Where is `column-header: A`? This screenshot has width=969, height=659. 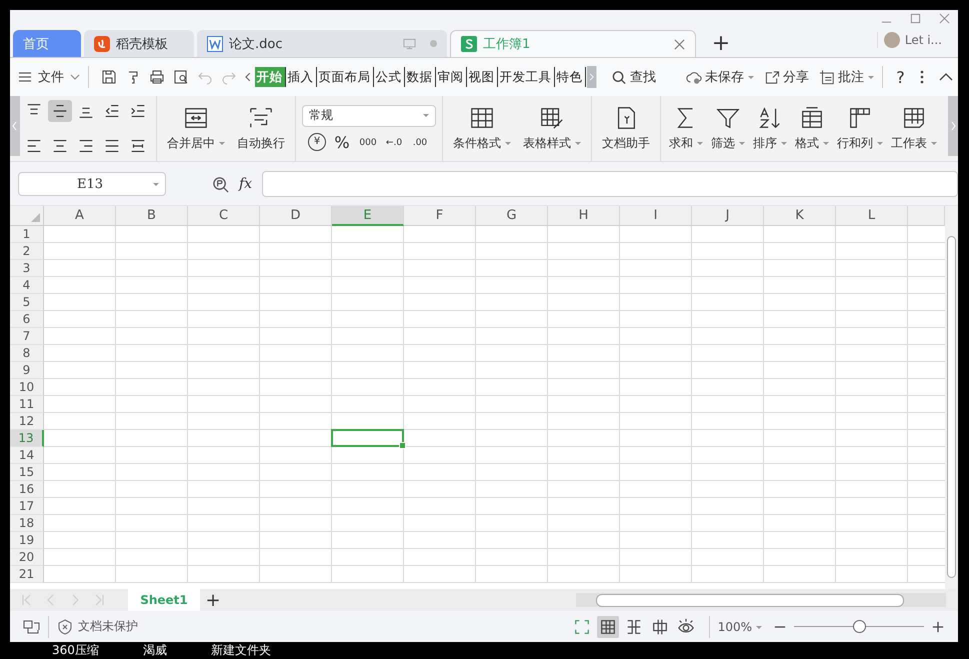 column-header: A is located at coordinates (80, 216).